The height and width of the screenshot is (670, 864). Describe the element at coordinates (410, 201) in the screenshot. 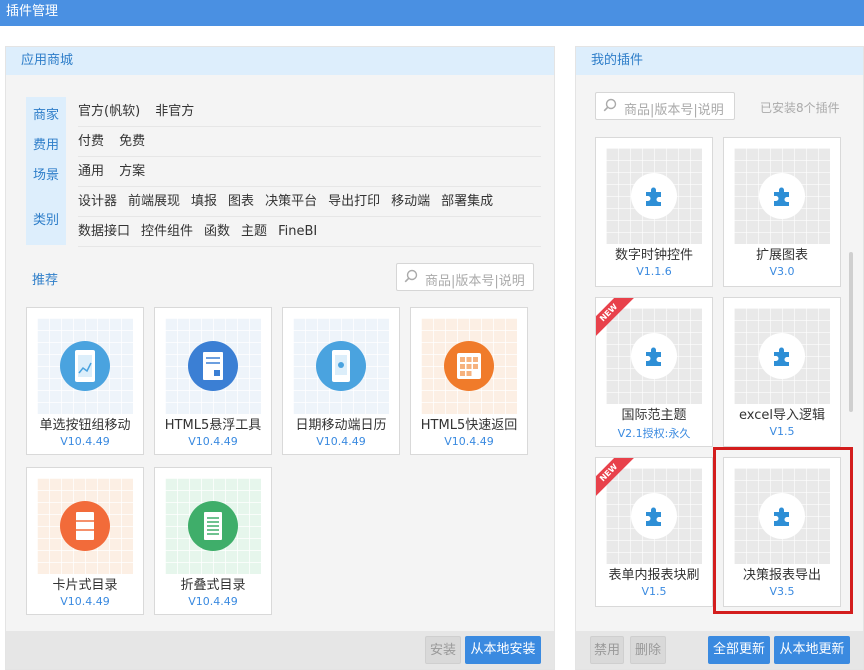

I see `filter-option: 移动端` at that location.